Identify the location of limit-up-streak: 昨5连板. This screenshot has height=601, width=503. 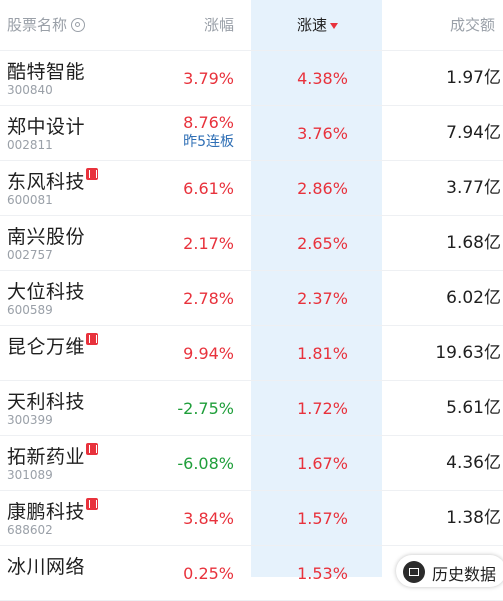
(208, 142).